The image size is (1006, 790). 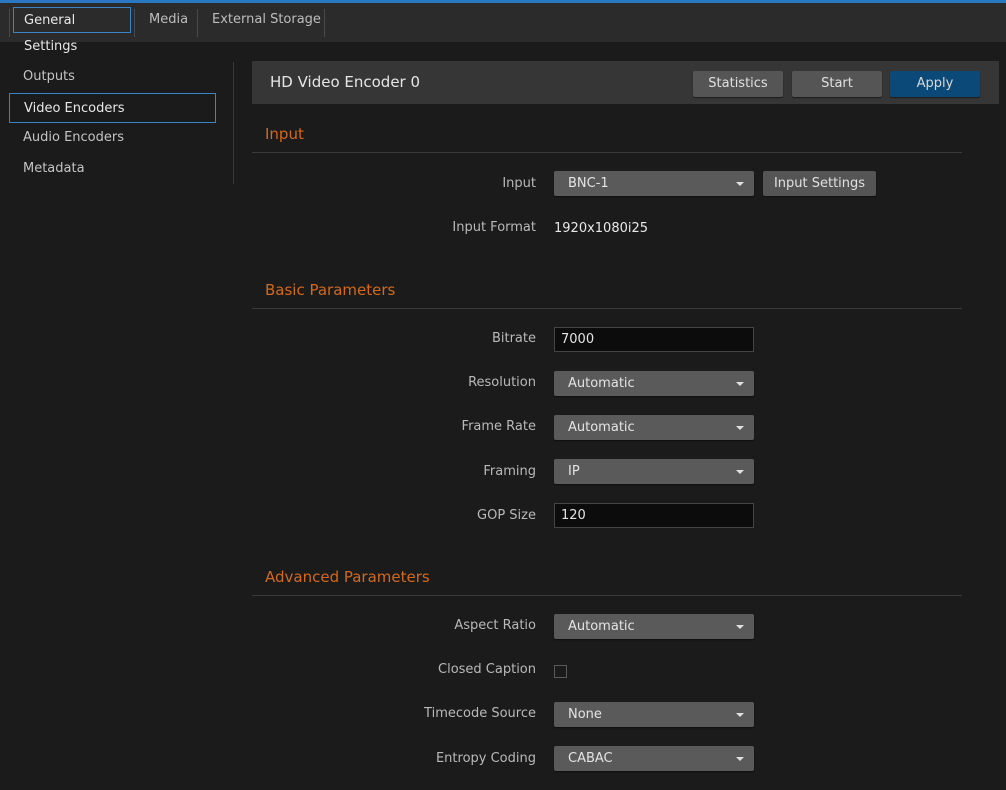 What do you see at coordinates (168, 20) in the screenshot?
I see `tab-media: Media` at bounding box center [168, 20].